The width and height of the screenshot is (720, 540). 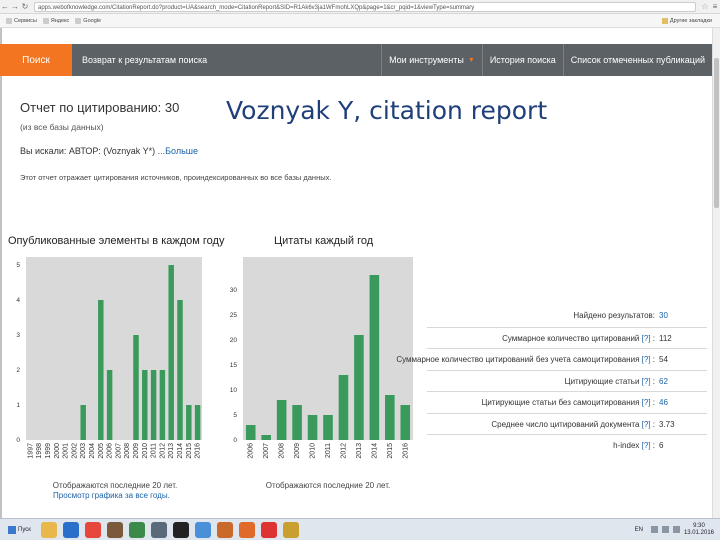 What do you see at coordinates (663, 381) in the screenshot?
I see `stat-value: 62` at bounding box center [663, 381].